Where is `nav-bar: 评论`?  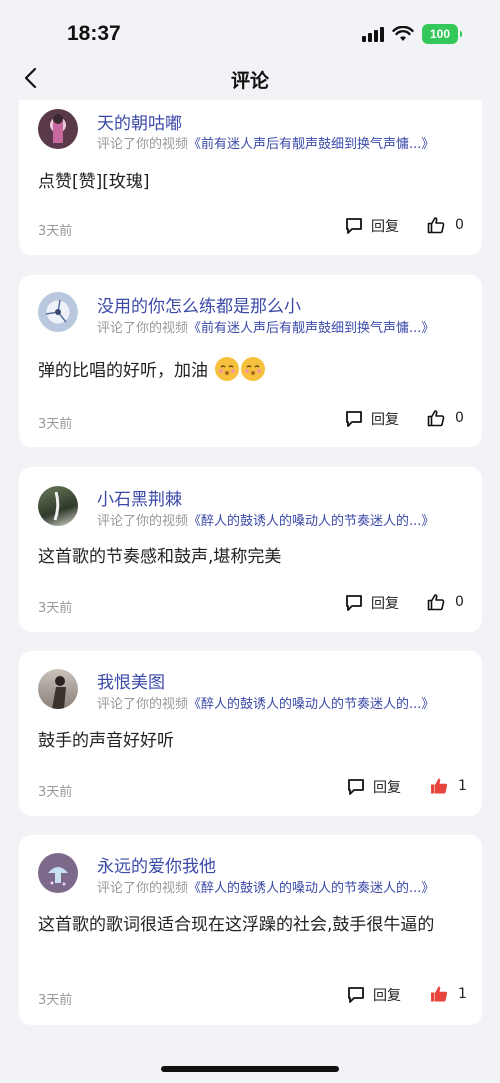
nav-bar: 评论 is located at coordinates (250, 79).